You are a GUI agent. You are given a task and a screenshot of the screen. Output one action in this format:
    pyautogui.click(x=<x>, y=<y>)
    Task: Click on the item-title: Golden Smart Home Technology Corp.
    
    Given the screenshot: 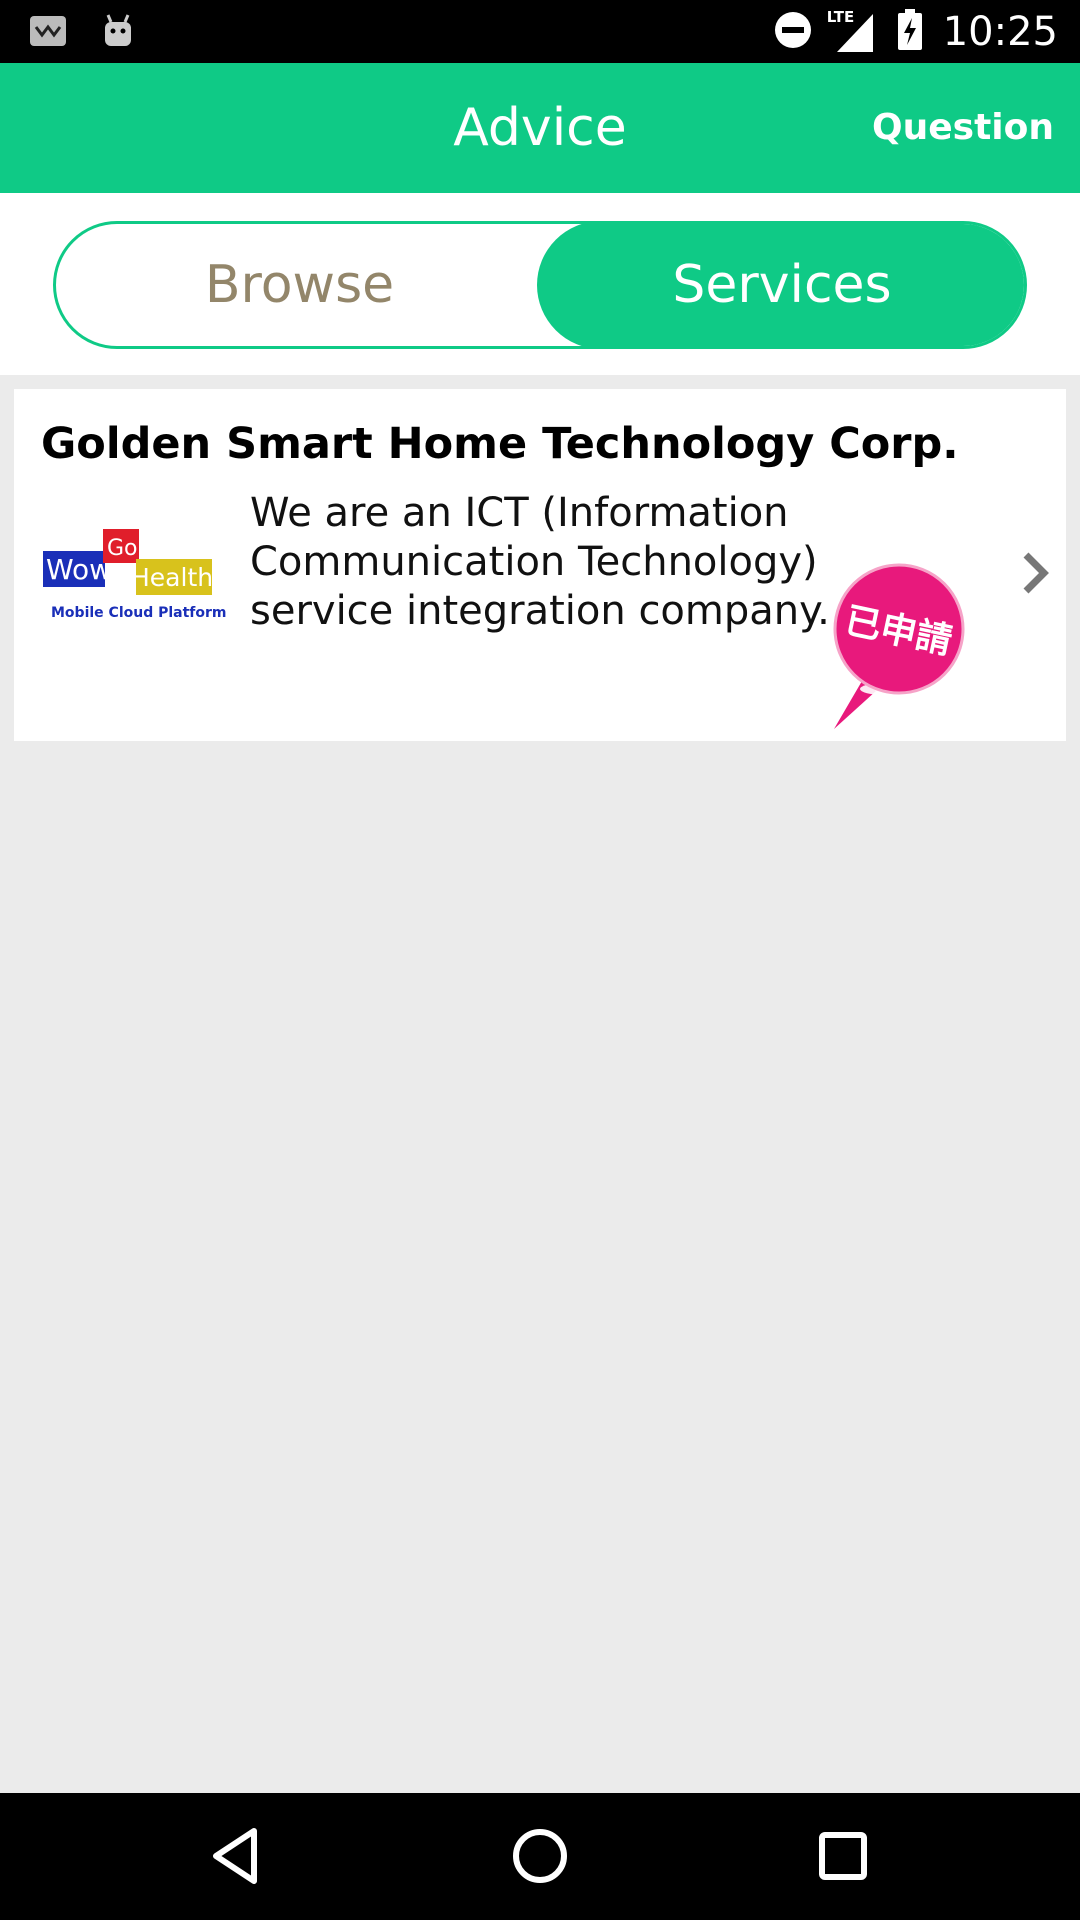 What is the action you would take?
    pyautogui.click(x=500, y=444)
    